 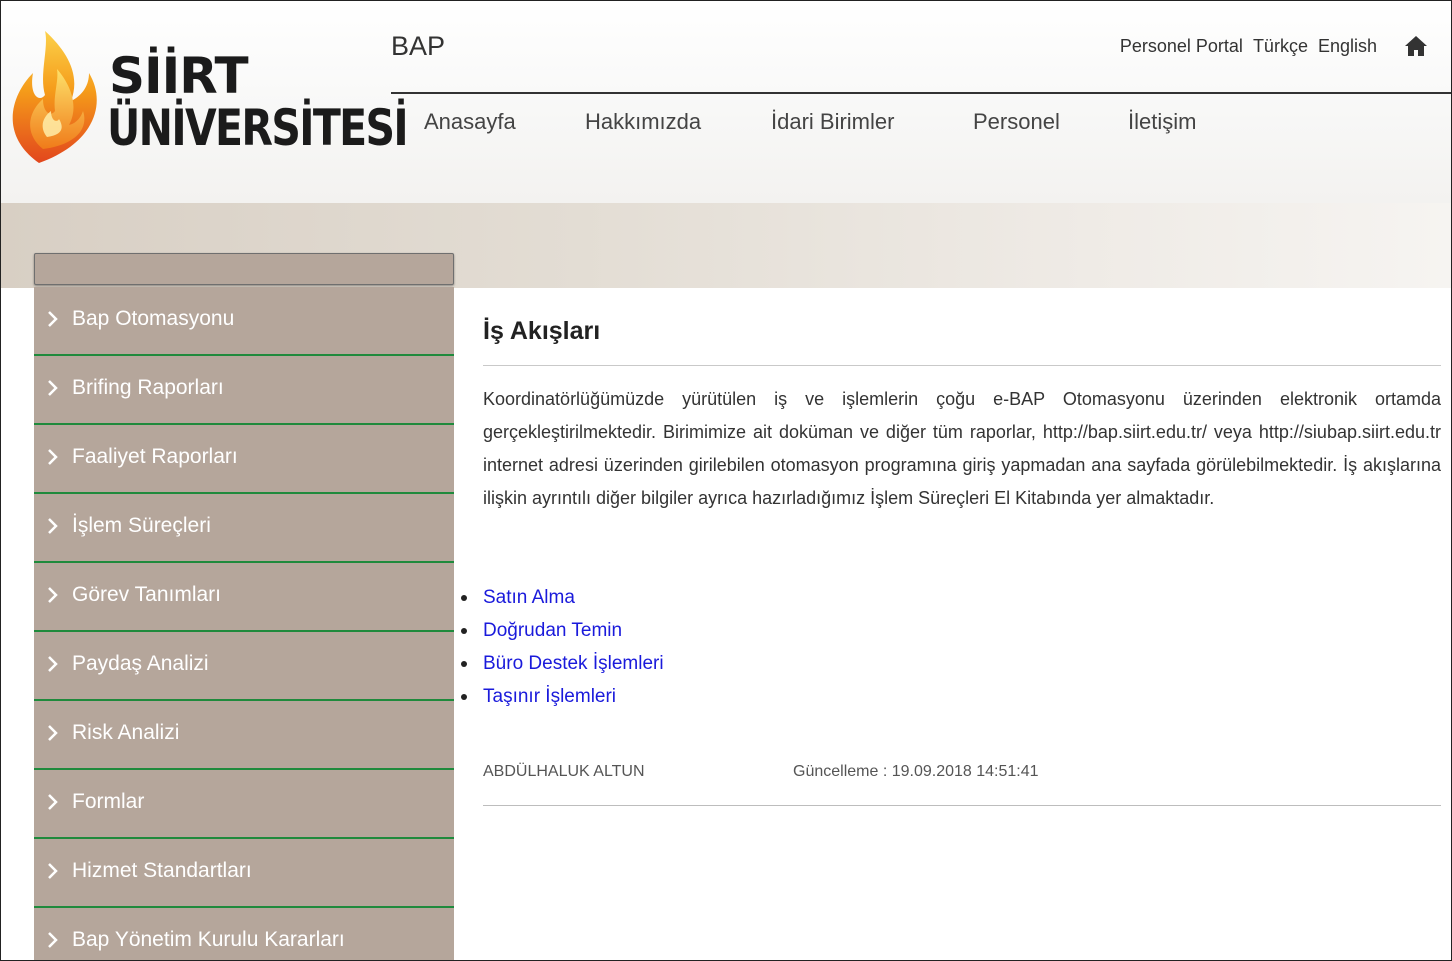 What do you see at coordinates (1162, 122) in the screenshot?
I see `nav-iletisim: İletişim` at bounding box center [1162, 122].